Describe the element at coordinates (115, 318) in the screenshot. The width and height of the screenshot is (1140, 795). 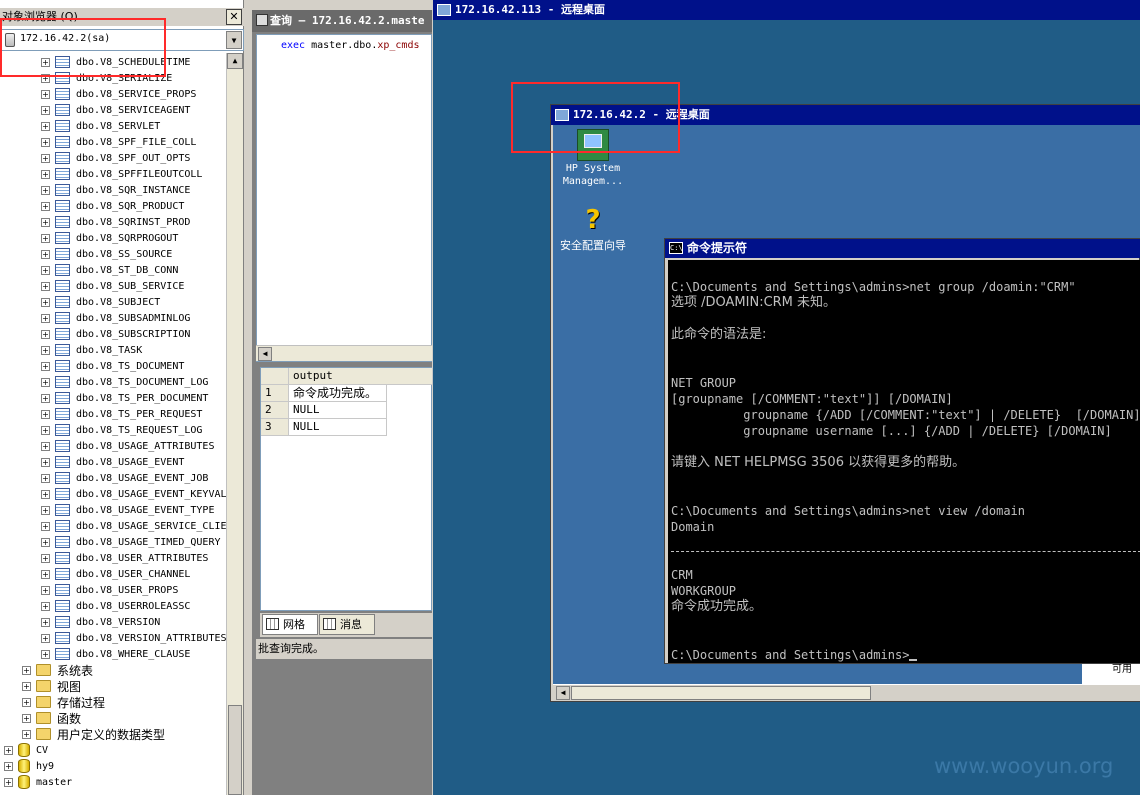
I see `tree-item-table: + dbo.V8_SUBSADMINLOG` at that location.